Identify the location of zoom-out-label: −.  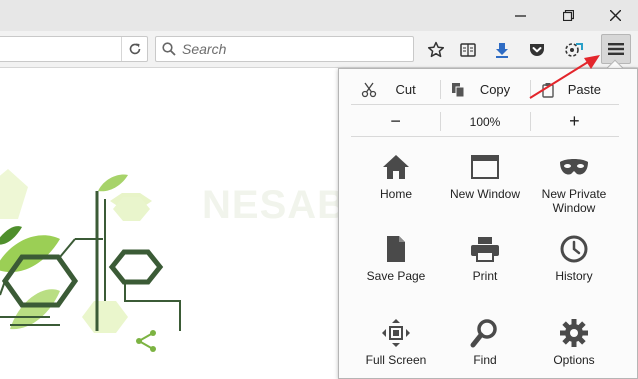
(395, 121).